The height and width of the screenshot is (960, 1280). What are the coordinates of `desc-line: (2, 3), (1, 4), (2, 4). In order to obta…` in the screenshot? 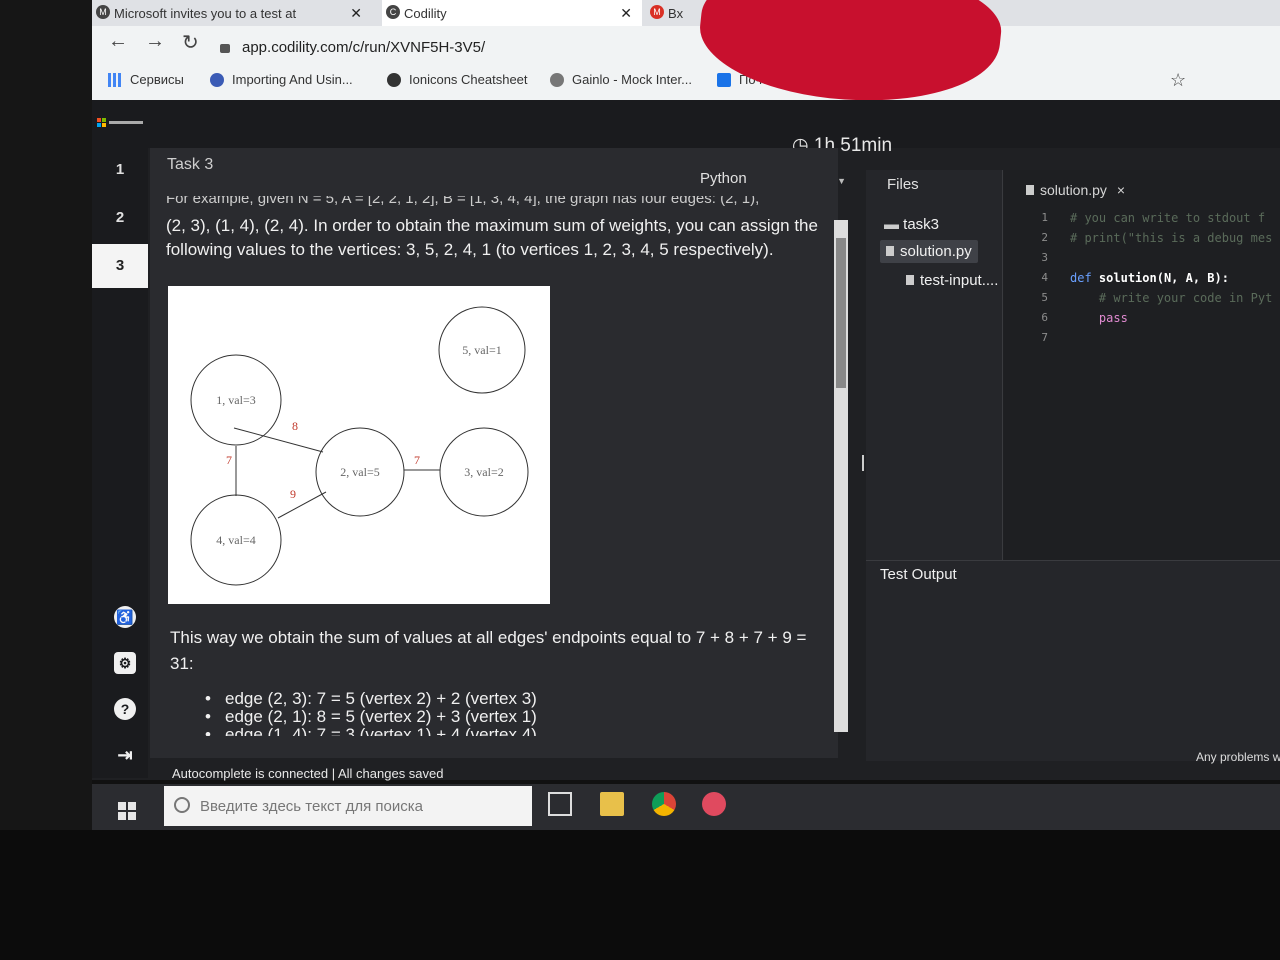 It's located at (492, 225).